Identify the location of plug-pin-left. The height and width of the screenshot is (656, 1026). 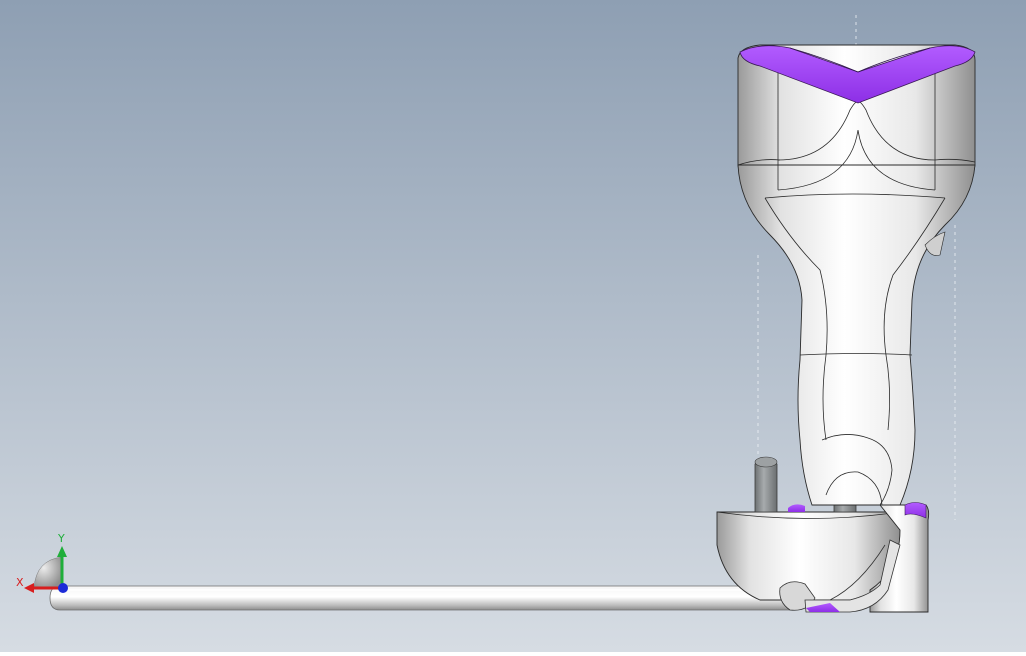
(766, 484).